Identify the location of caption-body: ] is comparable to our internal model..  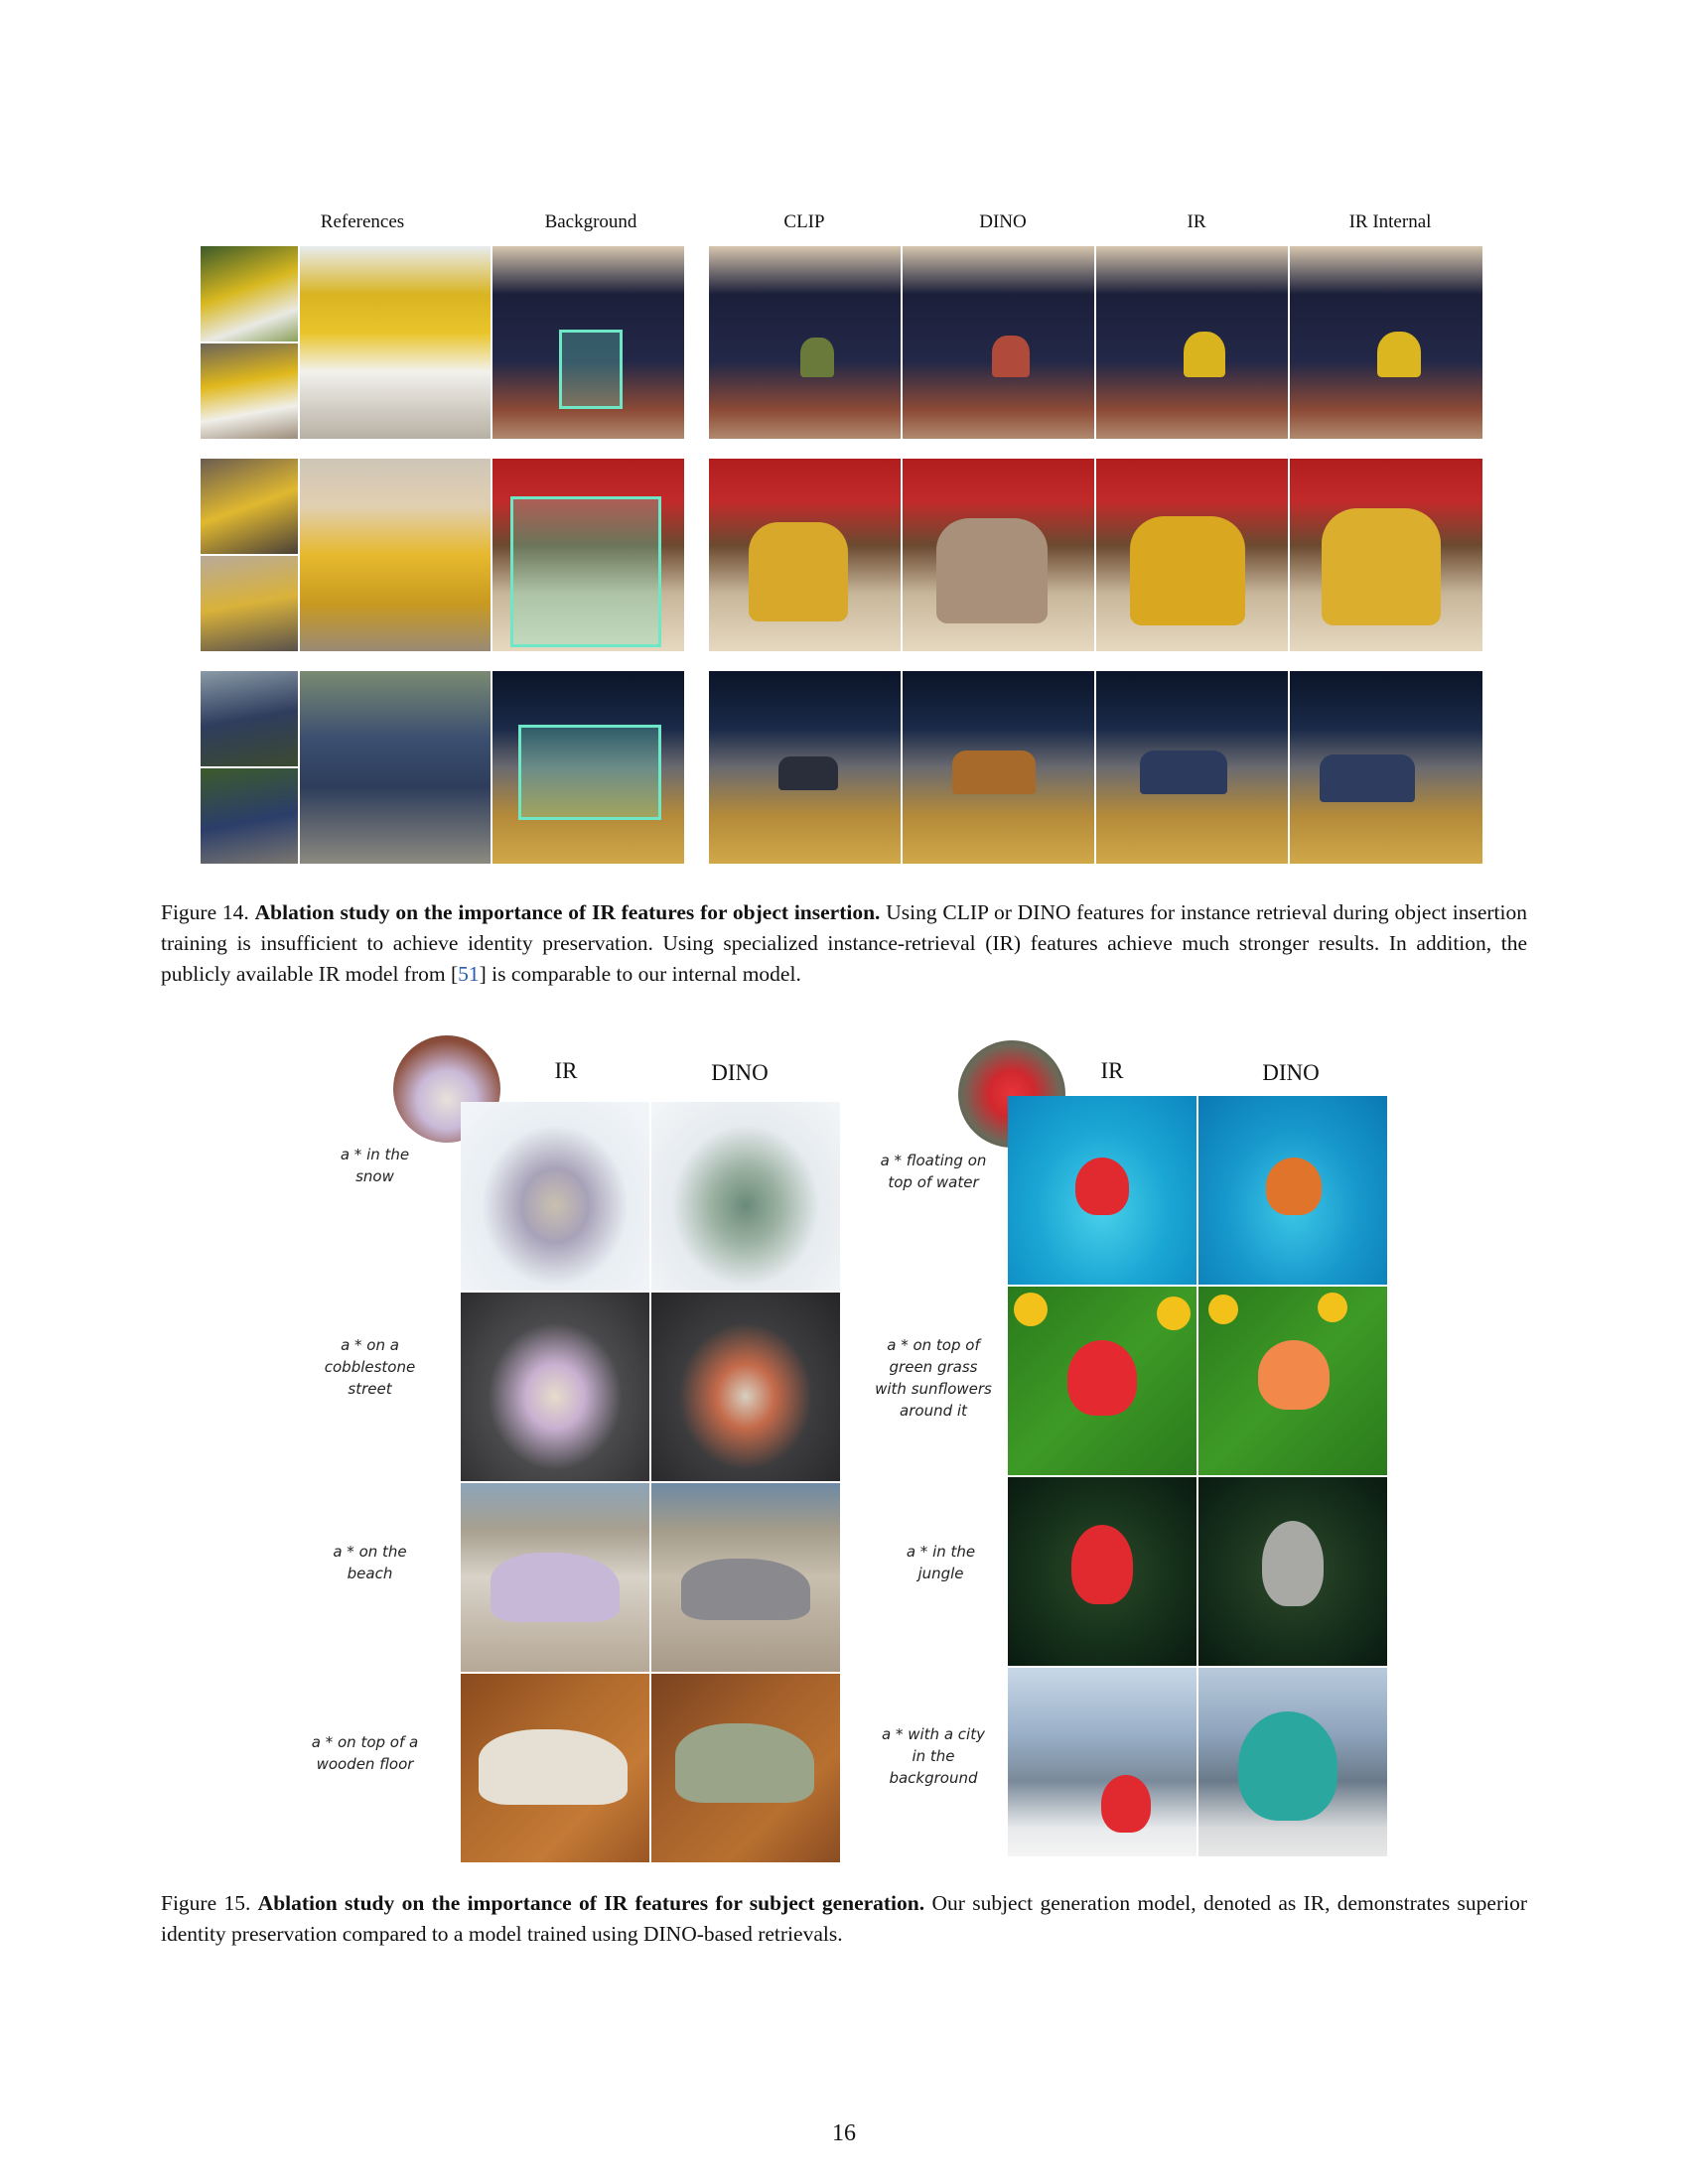
(640, 974).